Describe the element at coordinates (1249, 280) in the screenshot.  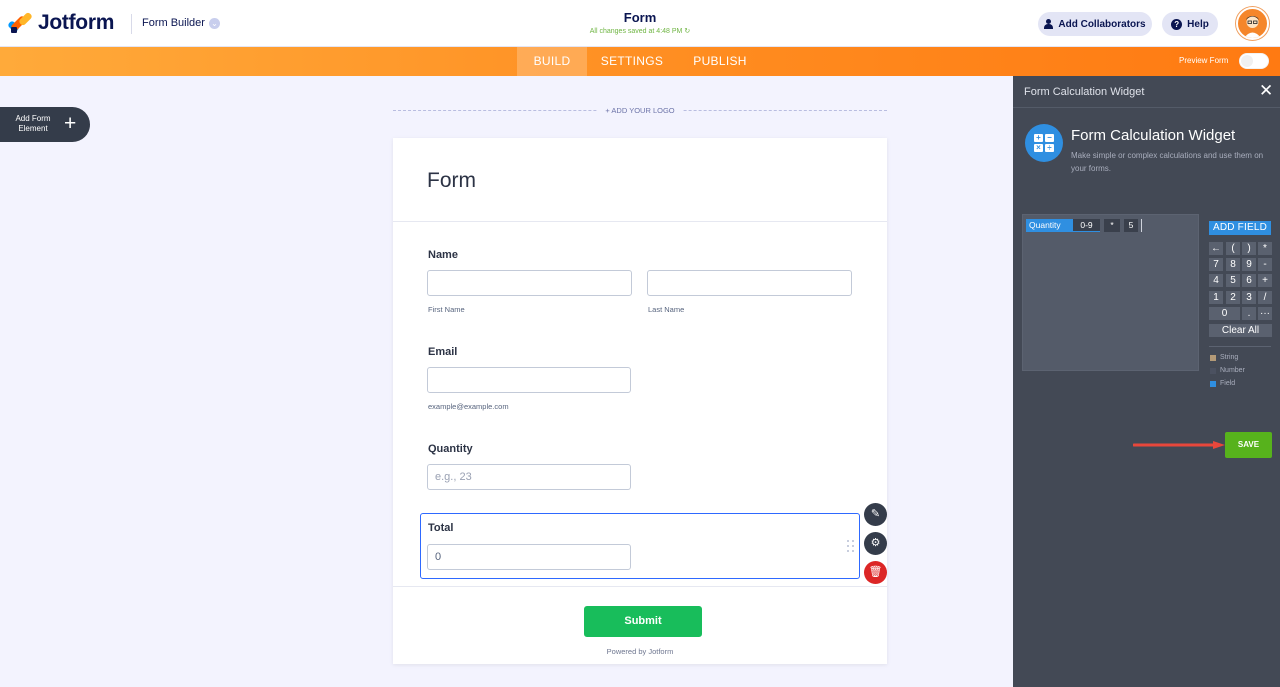
I see `key-6: 6` at that location.